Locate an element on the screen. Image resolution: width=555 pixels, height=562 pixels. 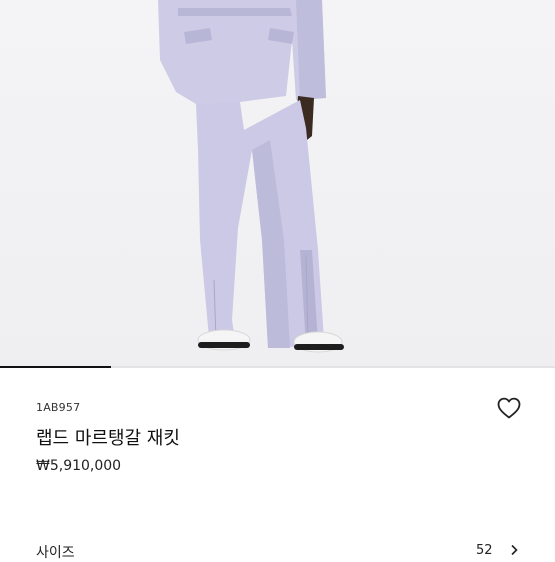
chevron-right-icon is located at coordinates (514, 550).